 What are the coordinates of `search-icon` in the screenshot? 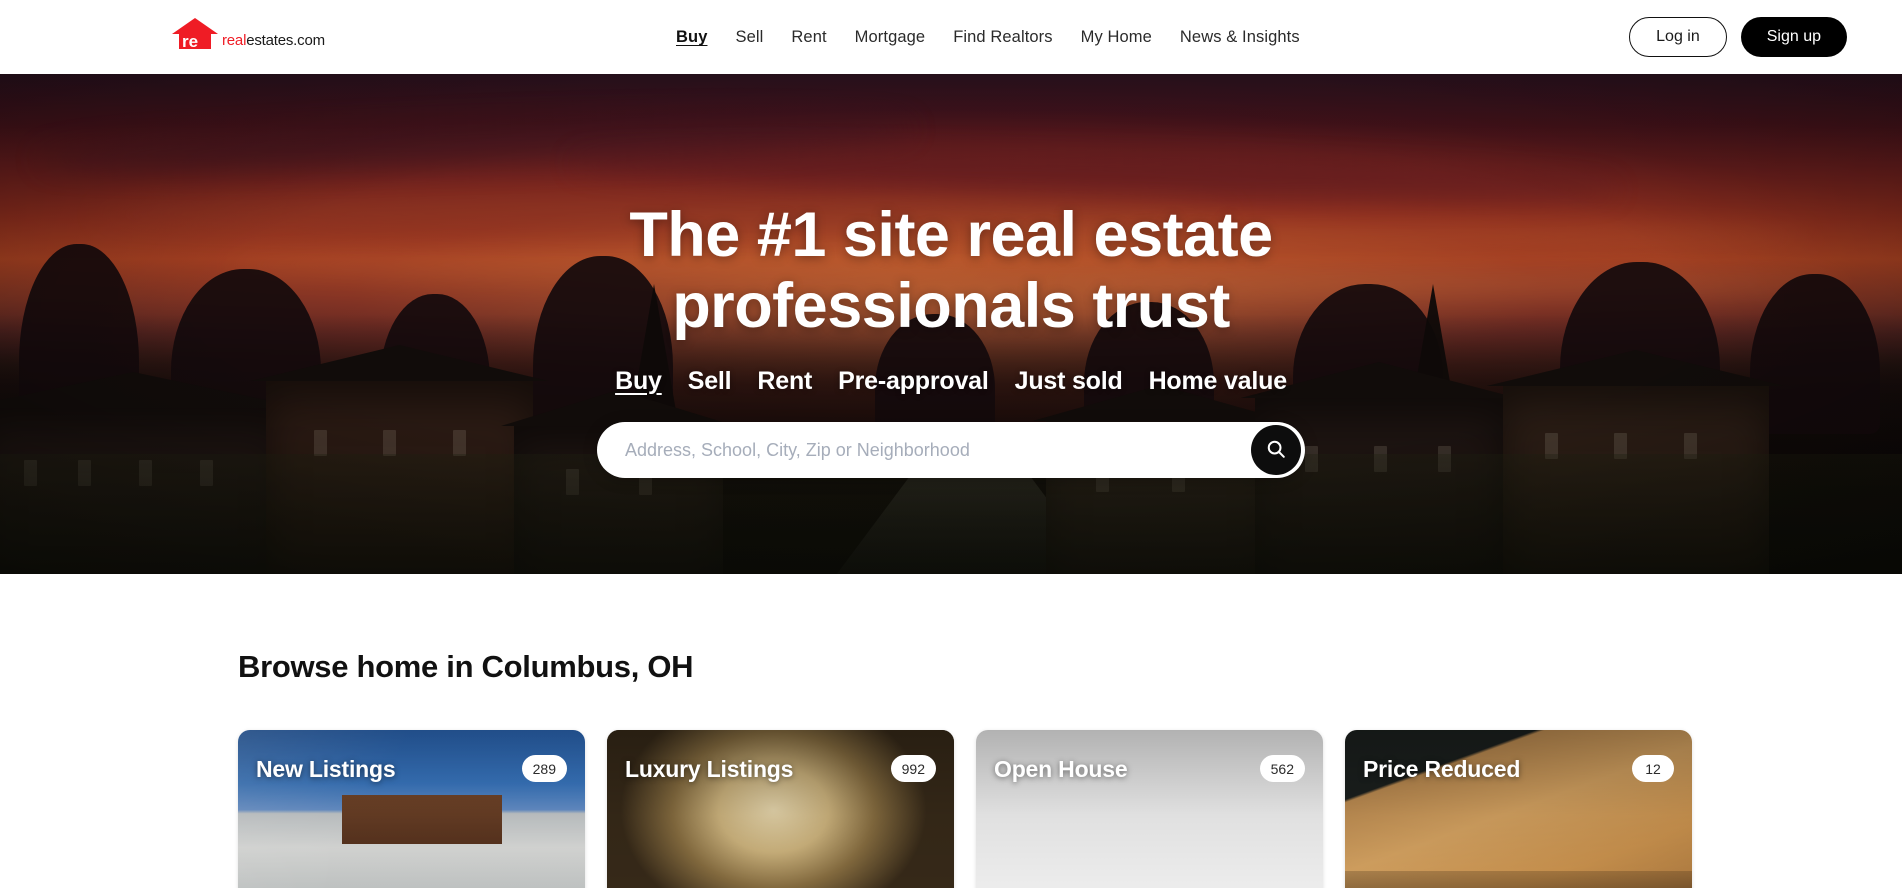 It's located at (1276, 450).